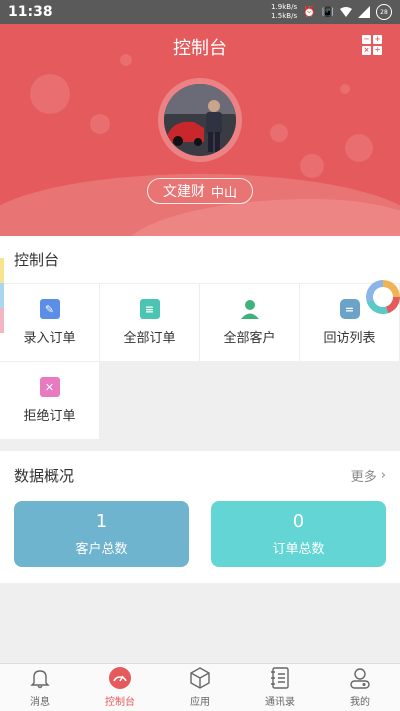  Describe the element at coordinates (223, 193) in the screenshot. I see `user-city: 中山` at that location.